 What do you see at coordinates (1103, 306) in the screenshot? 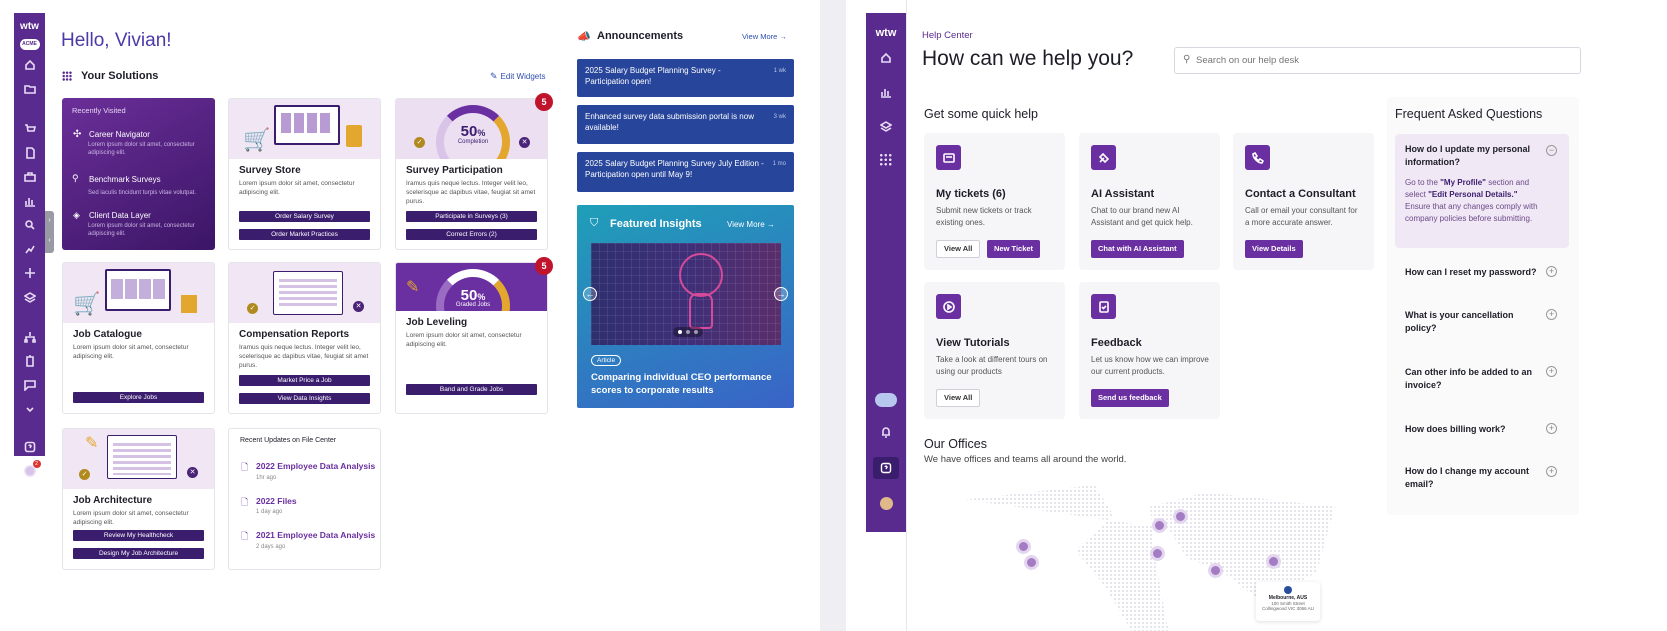
I see `feedback-icon` at bounding box center [1103, 306].